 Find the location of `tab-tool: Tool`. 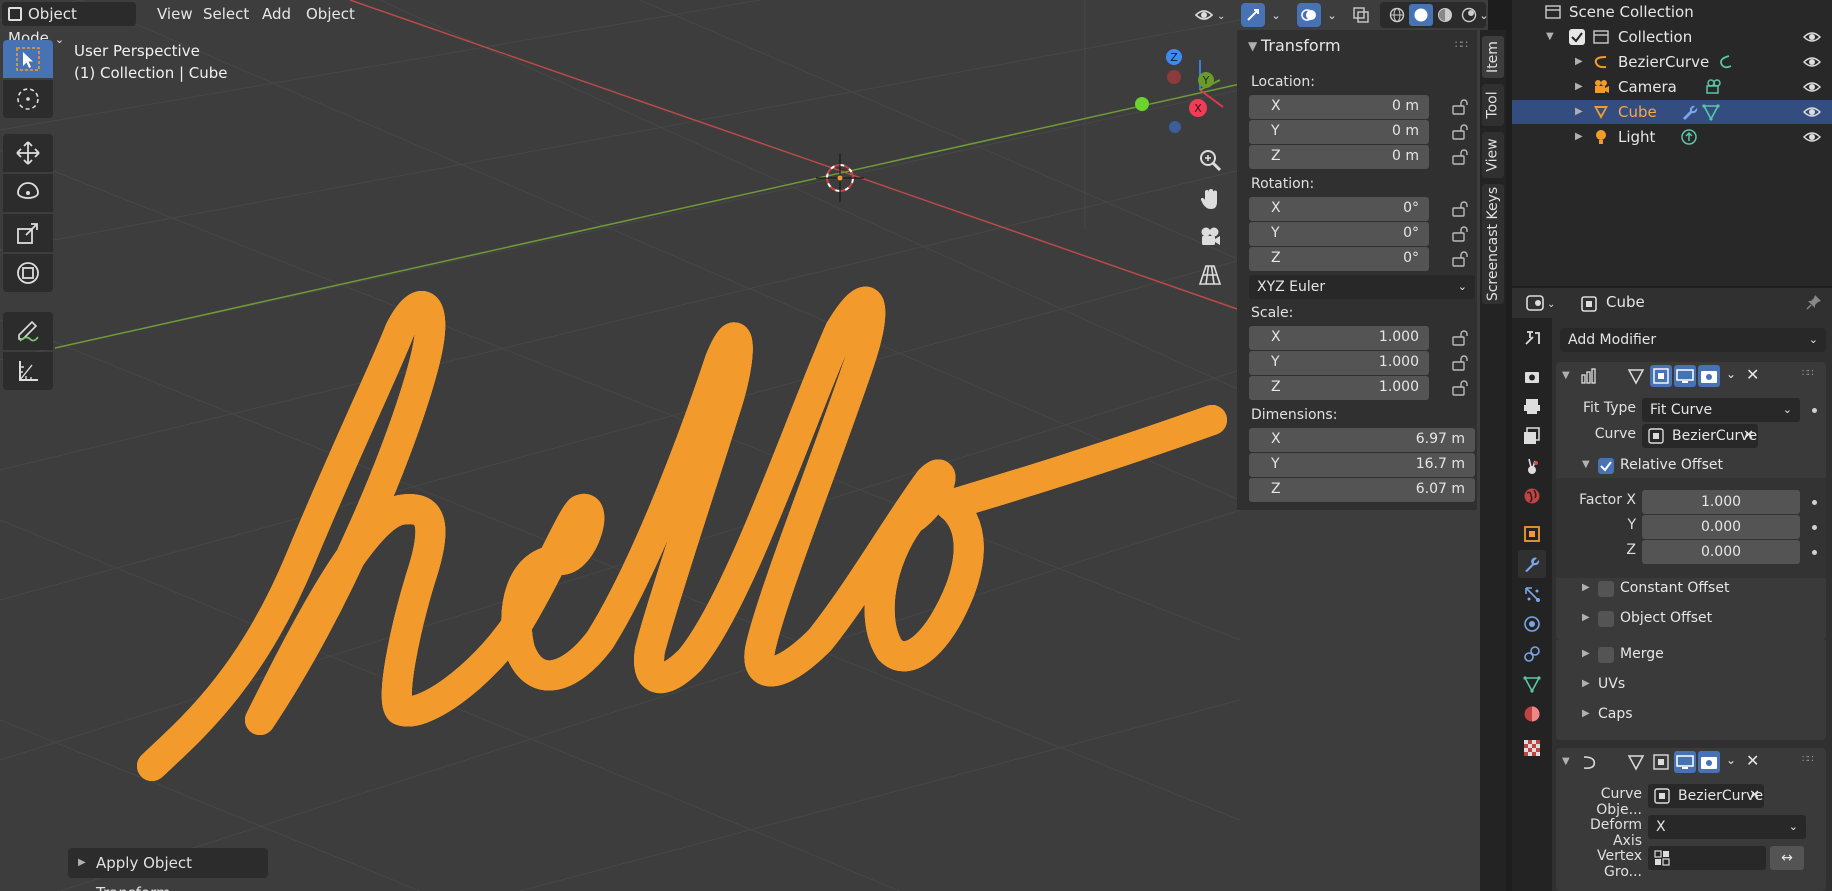

tab-tool: Tool is located at coordinates (1493, 105).